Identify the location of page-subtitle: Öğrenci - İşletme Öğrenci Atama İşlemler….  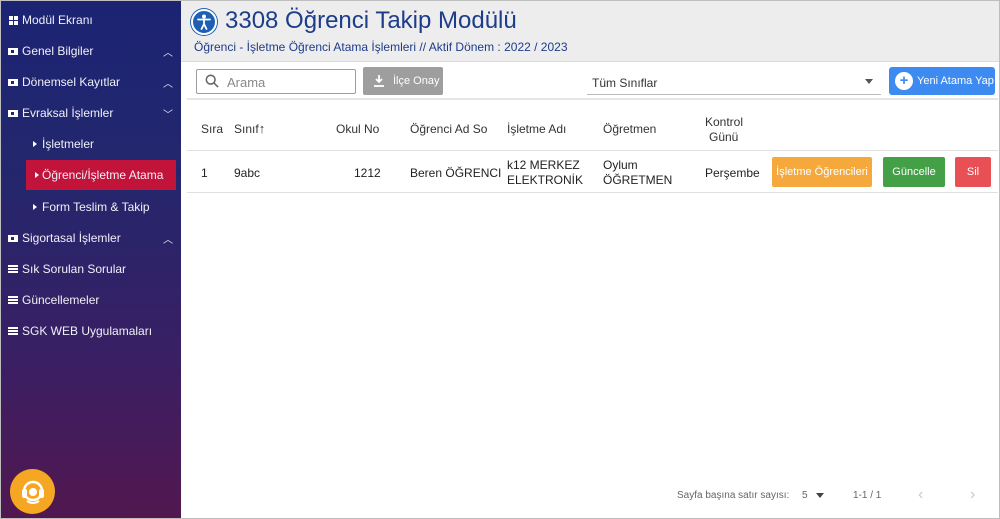
(381, 47).